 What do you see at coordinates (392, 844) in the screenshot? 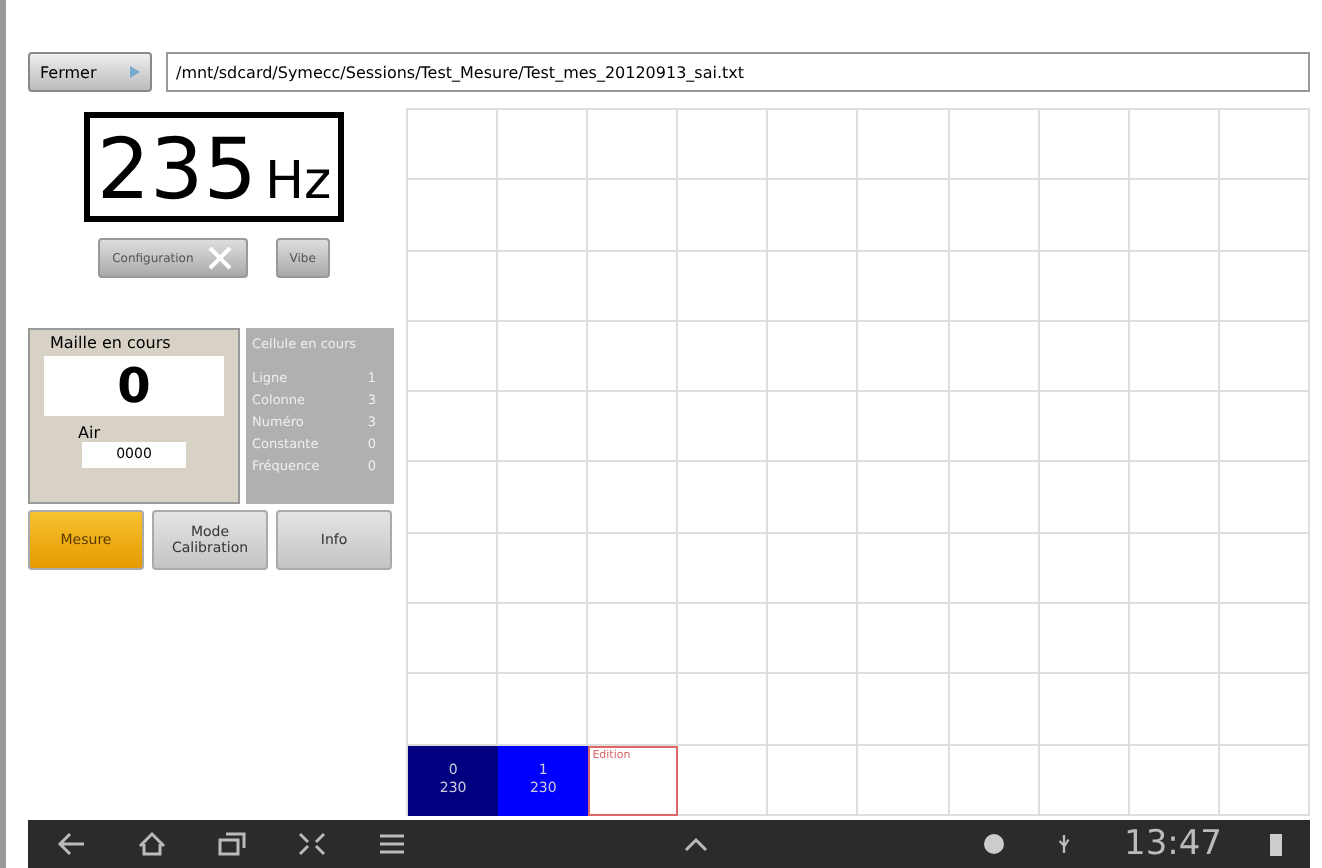
I see `menu-icon` at bounding box center [392, 844].